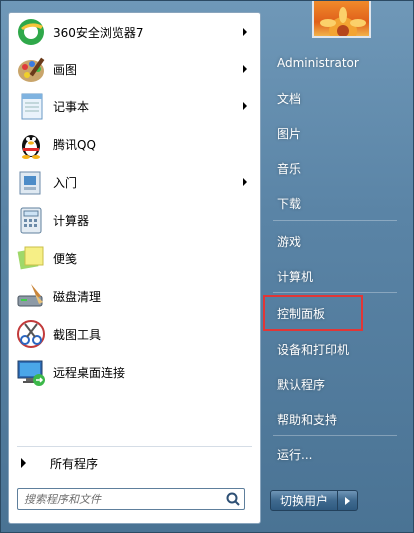 Image resolution: width=414 pixels, height=533 pixels. Describe the element at coordinates (65, 182) in the screenshot. I see `program-label: 入门` at that location.